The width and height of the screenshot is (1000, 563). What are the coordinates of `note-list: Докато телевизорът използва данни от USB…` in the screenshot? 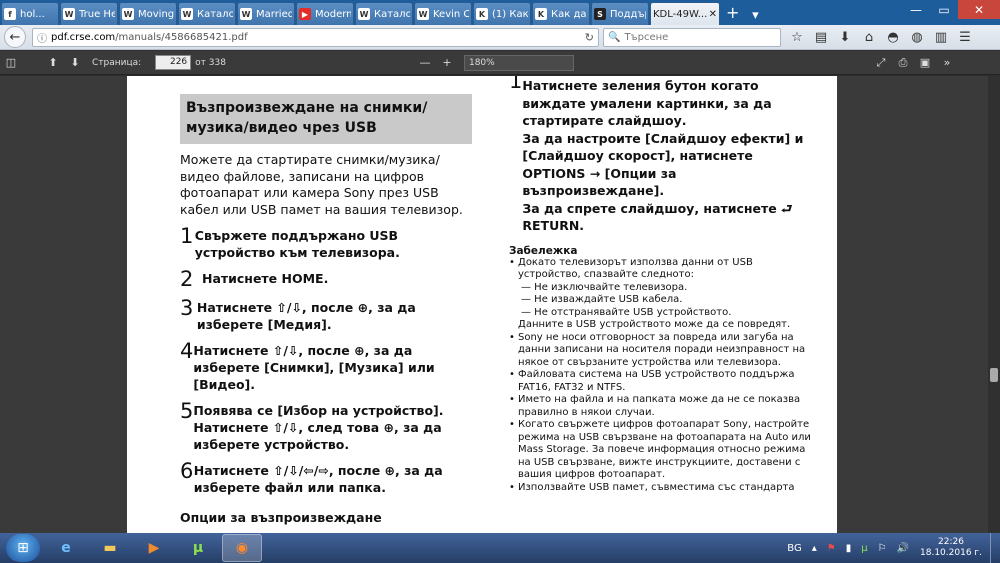 It's located at (661, 376).